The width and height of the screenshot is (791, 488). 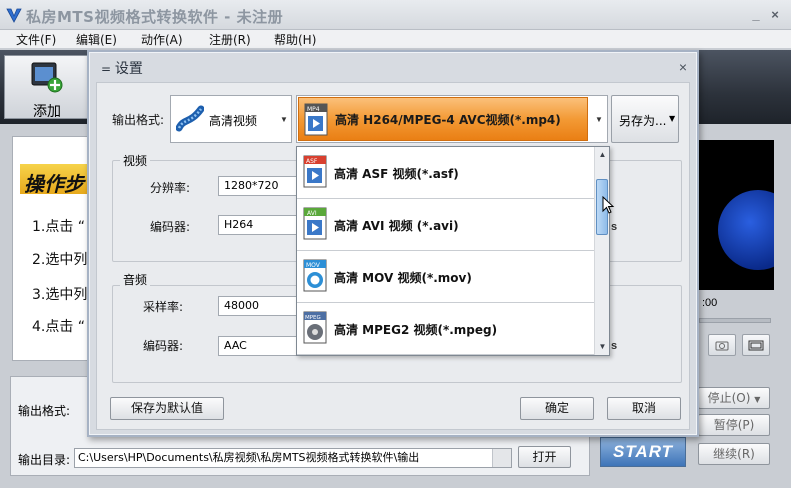 What do you see at coordinates (258, 186) in the screenshot?
I see `resolution-field: 1280*720` at bounding box center [258, 186].